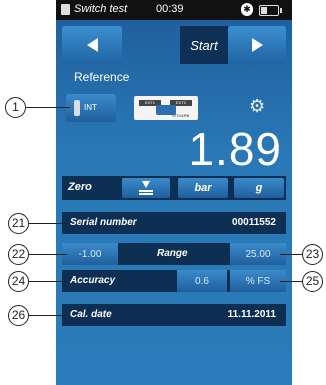 The image size is (326, 385). I want to click on start-button, so click(257, 45).